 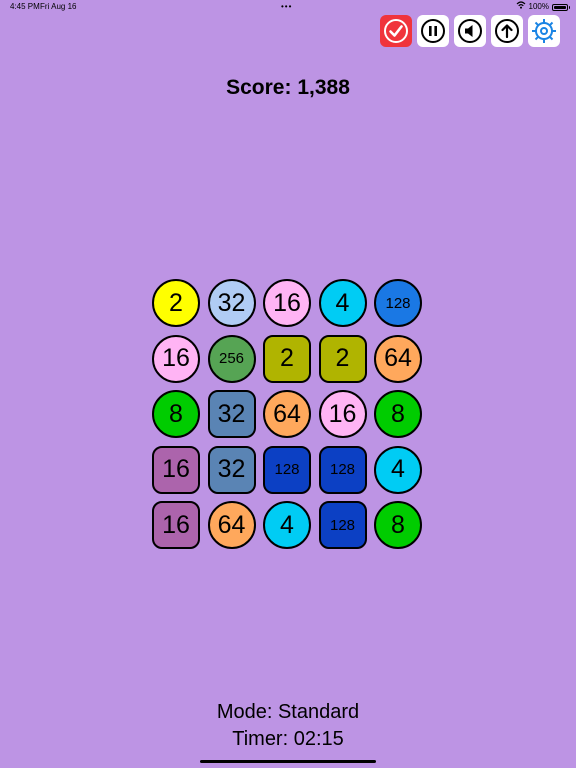 I want to click on check-button, so click(x=396, y=31).